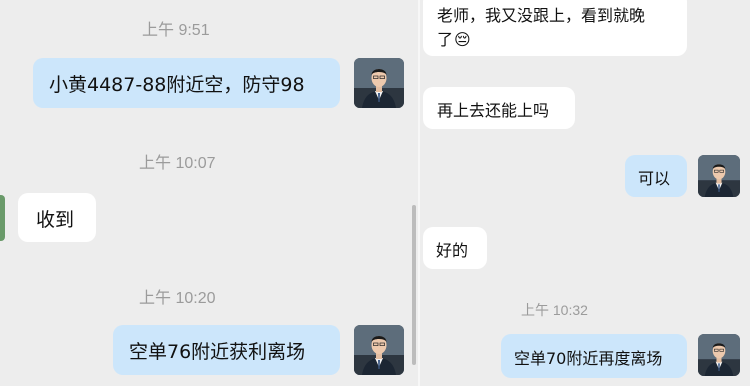  I want to click on timestamp: 上午 10:32, so click(554, 310).